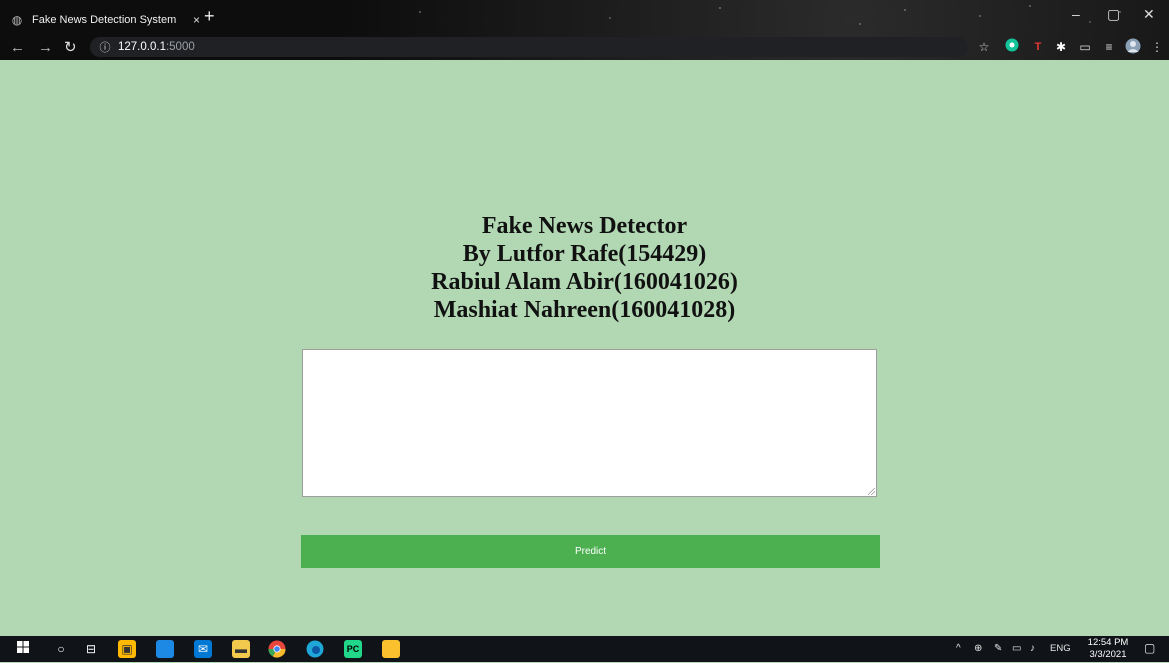 The image size is (1169, 663). Describe the element at coordinates (1032, 648) in the screenshot. I see `volume-icon: ♪` at that location.